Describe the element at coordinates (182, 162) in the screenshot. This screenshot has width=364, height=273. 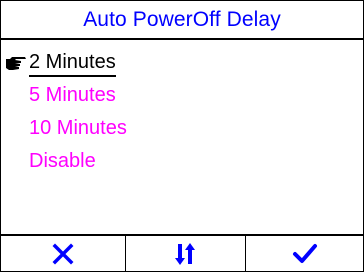
I see `menu-item-disable: Disable` at that location.